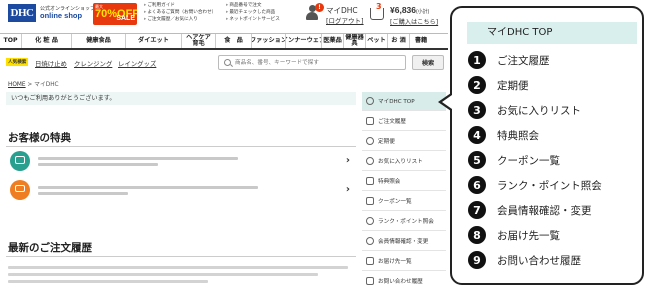  Describe the element at coordinates (477, 210) in the screenshot. I see `number-badge: 7` at that location.